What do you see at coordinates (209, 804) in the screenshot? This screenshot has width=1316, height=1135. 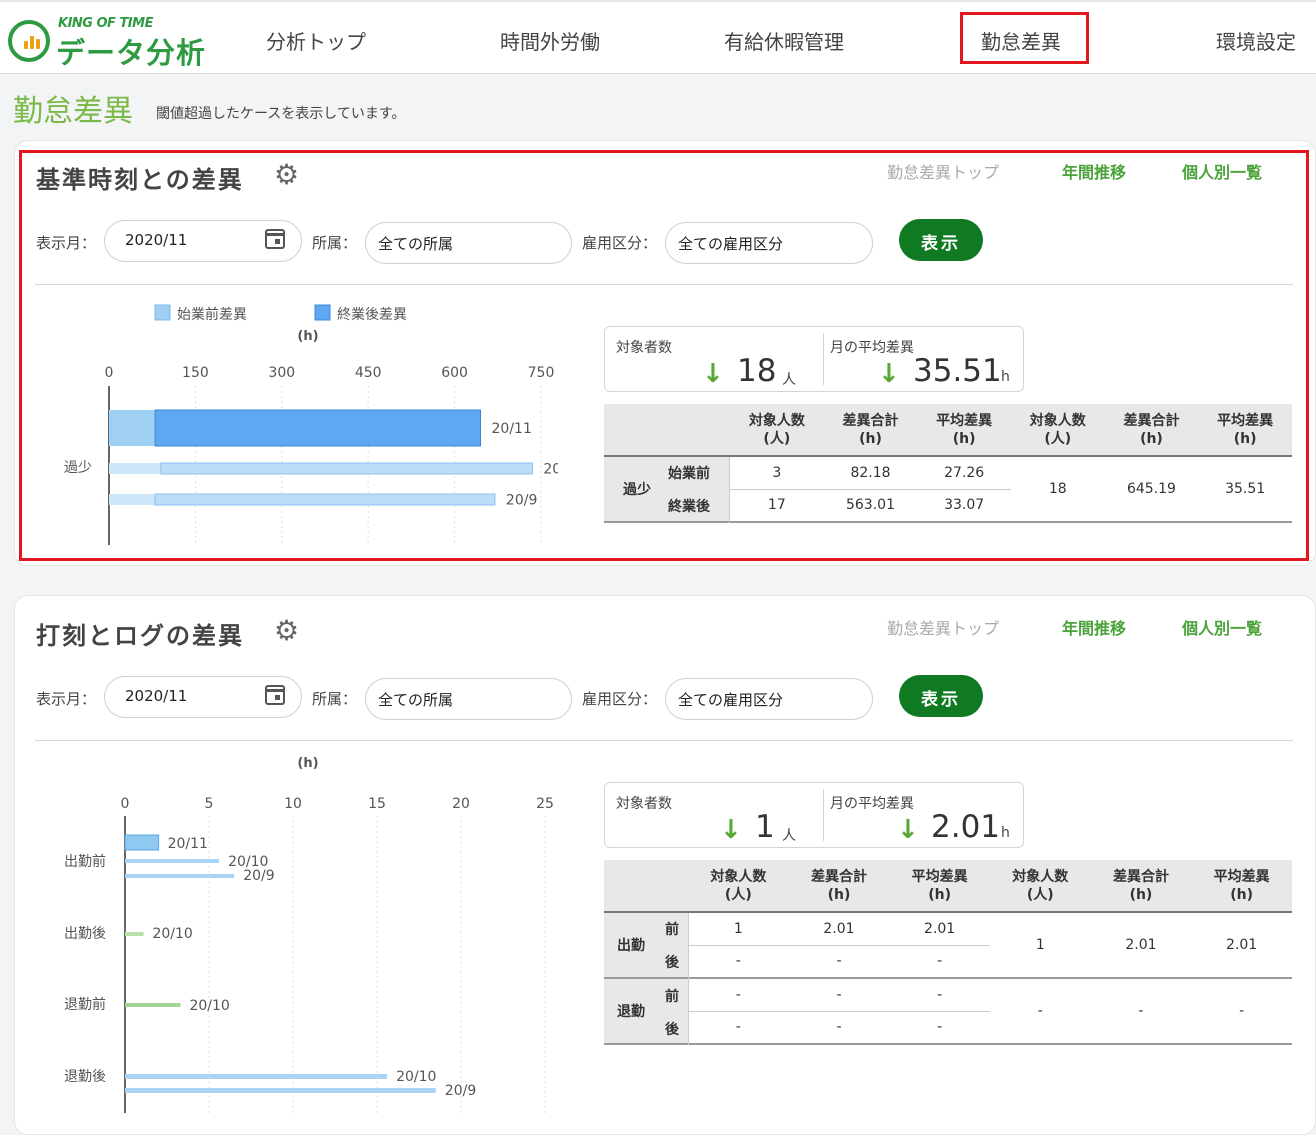 I see `x-tick-label: 5` at bounding box center [209, 804].